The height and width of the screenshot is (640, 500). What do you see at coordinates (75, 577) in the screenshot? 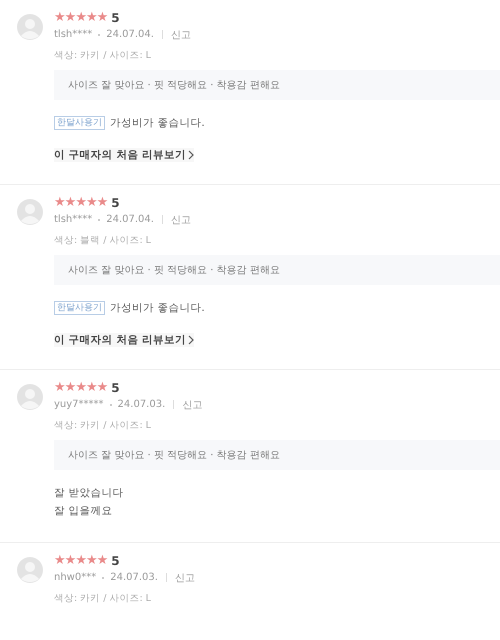
I see `username: nhw0***` at bounding box center [75, 577].